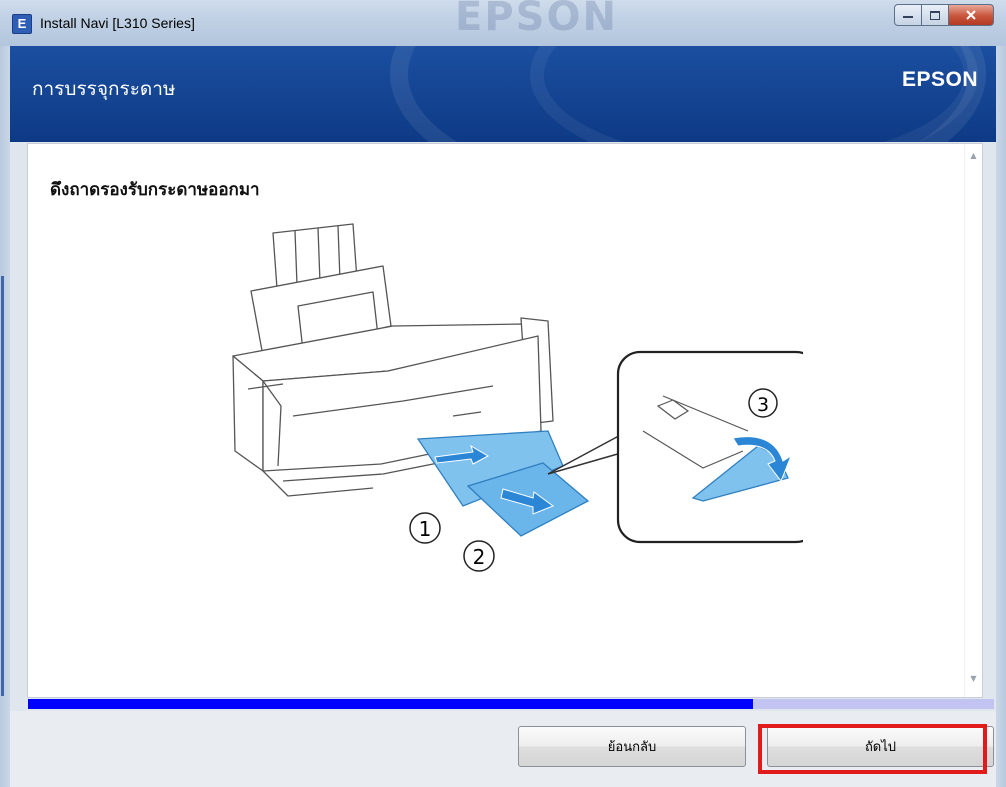 The image size is (1006, 787). I want to click on callout-1-label: 1, so click(425, 529).